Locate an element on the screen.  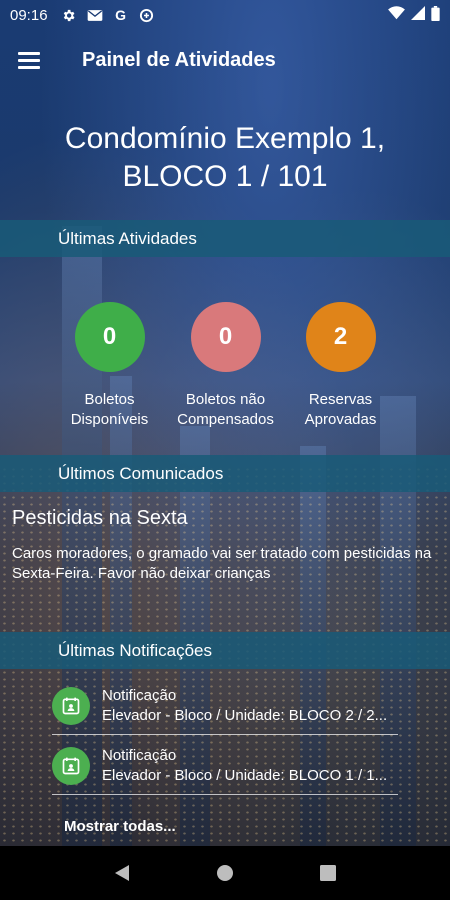
stat-reservas-aprovadas: 2 Reservas Aprovadas is located at coordinates (340, 366).